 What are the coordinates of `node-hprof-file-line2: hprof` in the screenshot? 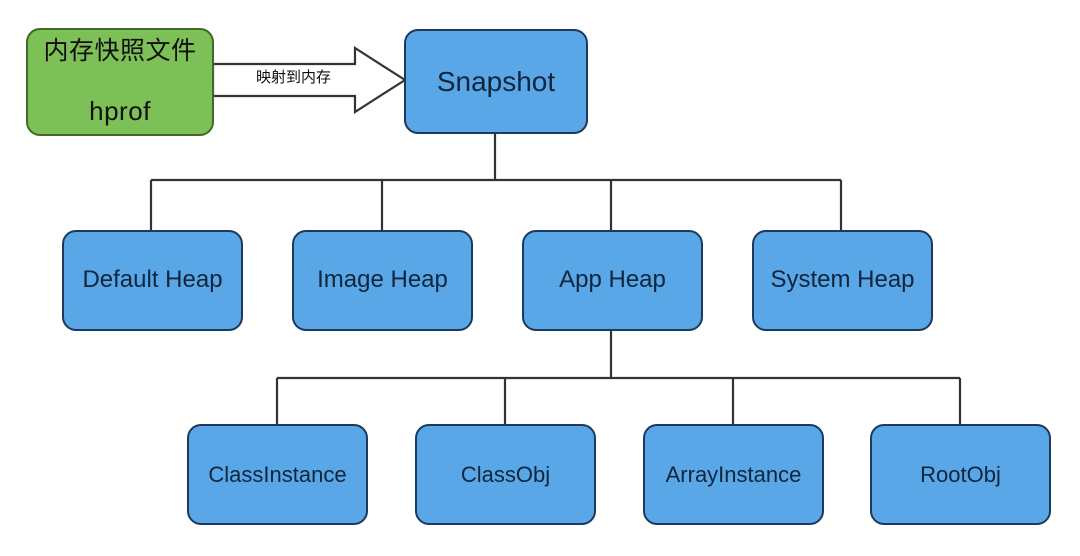 It's located at (120, 111).